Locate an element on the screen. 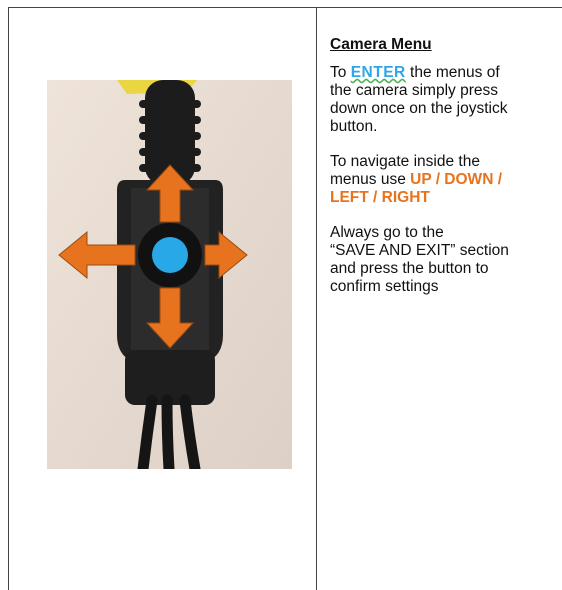 The image size is (562, 590). joystick-button is located at coordinates (170, 255).